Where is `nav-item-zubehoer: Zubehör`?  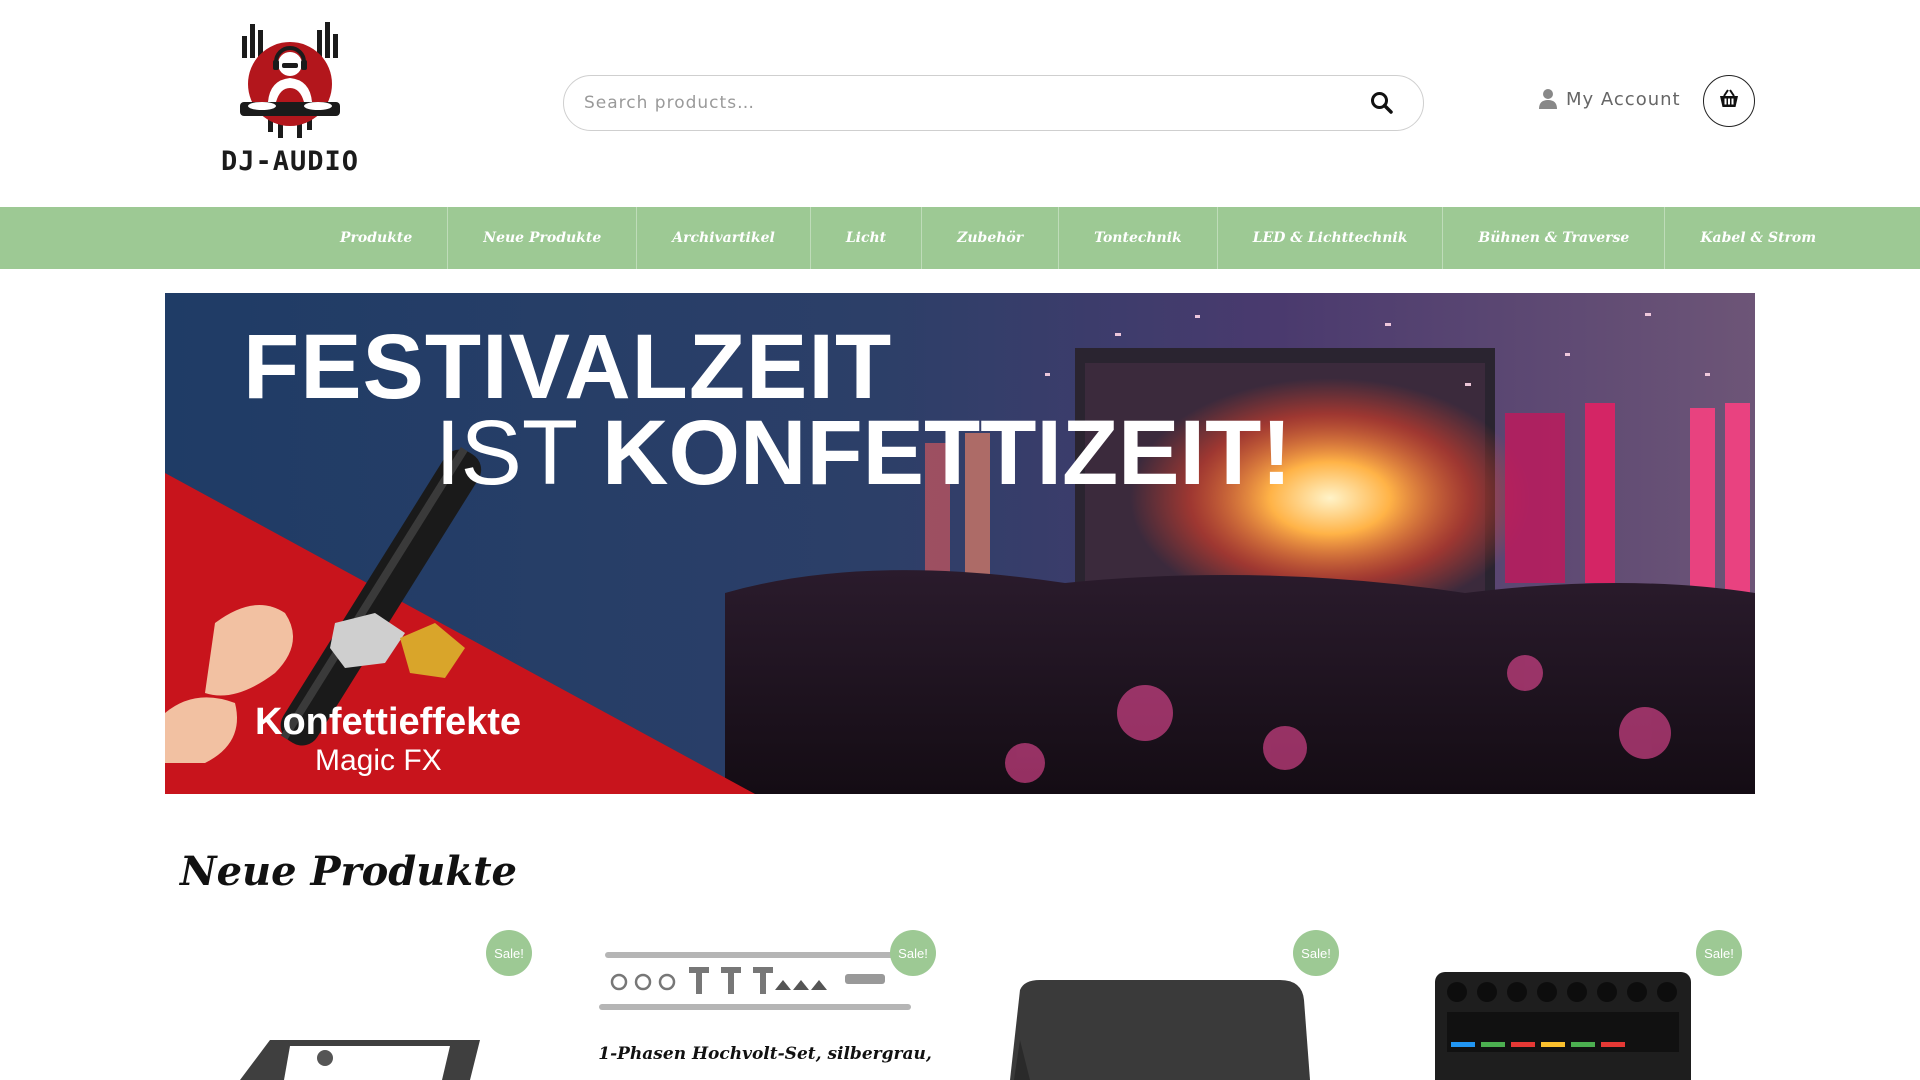
nav-item-zubehoer: Zubehör is located at coordinates (991, 238).